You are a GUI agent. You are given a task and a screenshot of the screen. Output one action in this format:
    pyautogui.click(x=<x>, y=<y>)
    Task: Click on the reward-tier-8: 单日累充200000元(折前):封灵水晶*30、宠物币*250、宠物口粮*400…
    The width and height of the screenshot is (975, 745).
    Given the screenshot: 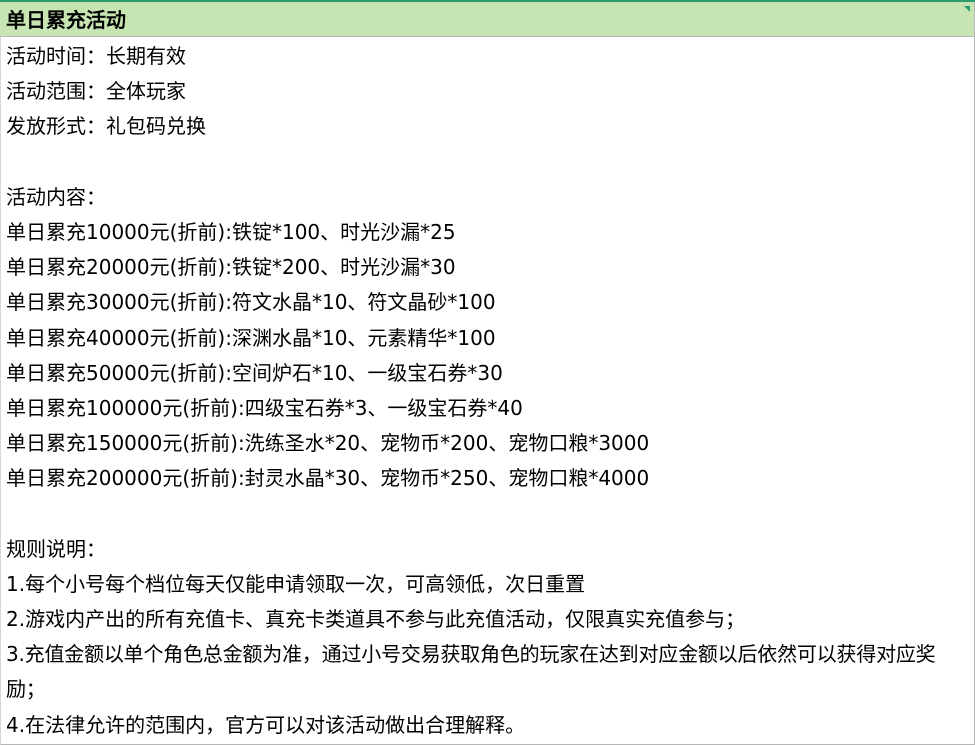 What is the action you would take?
    pyautogui.click(x=328, y=478)
    